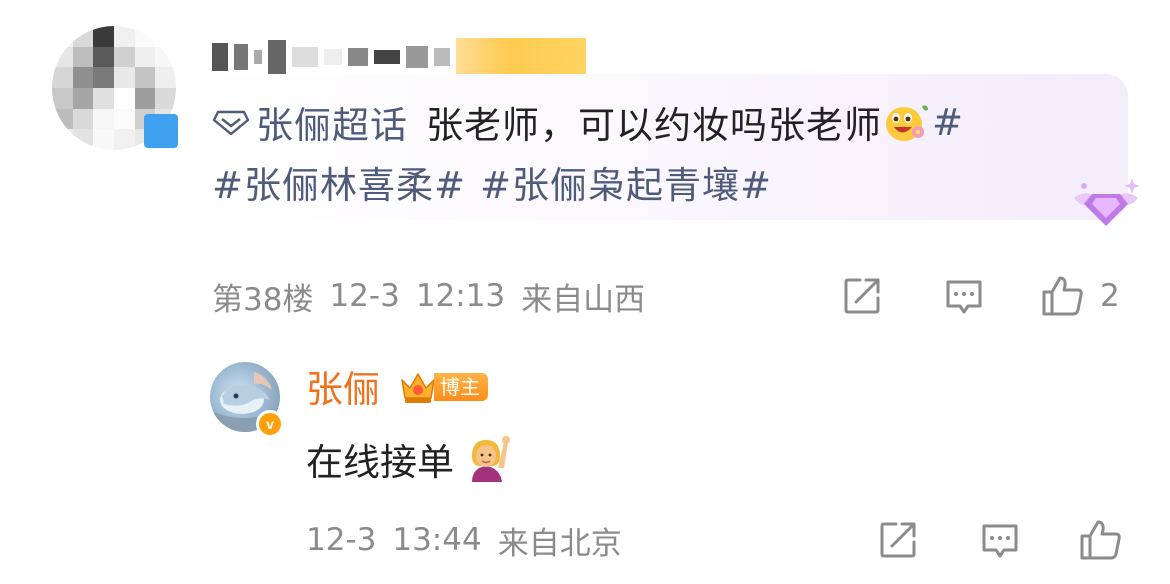  What do you see at coordinates (161, 131) in the screenshot?
I see `member-badge-blurred` at bounding box center [161, 131].